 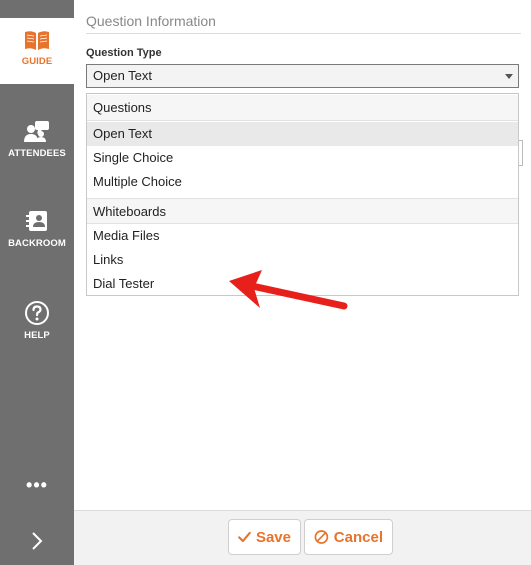 I want to click on sidebar-item-guide: GUIDE, so click(x=37, y=51).